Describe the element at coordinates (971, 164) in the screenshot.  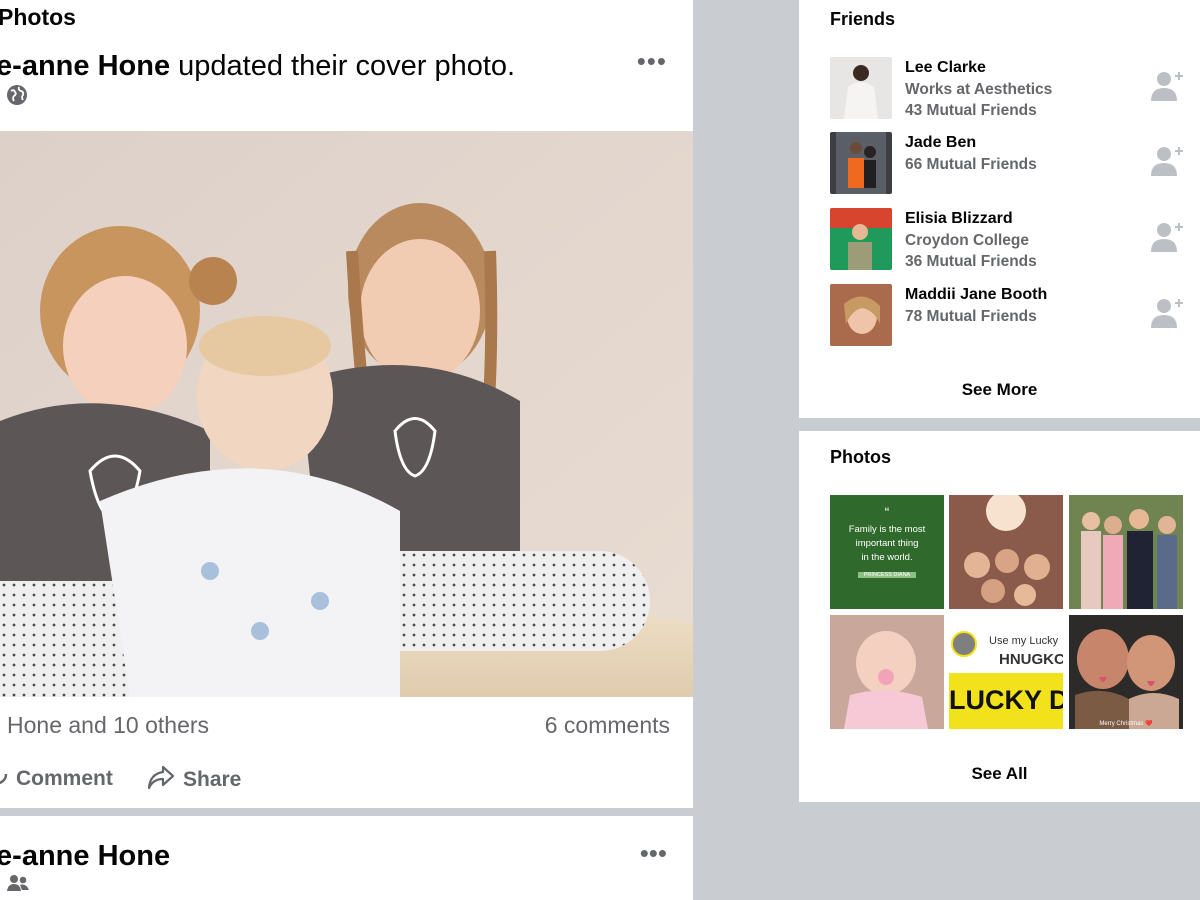
I see `friend-mutual: 66 Mutual Friends` at that location.